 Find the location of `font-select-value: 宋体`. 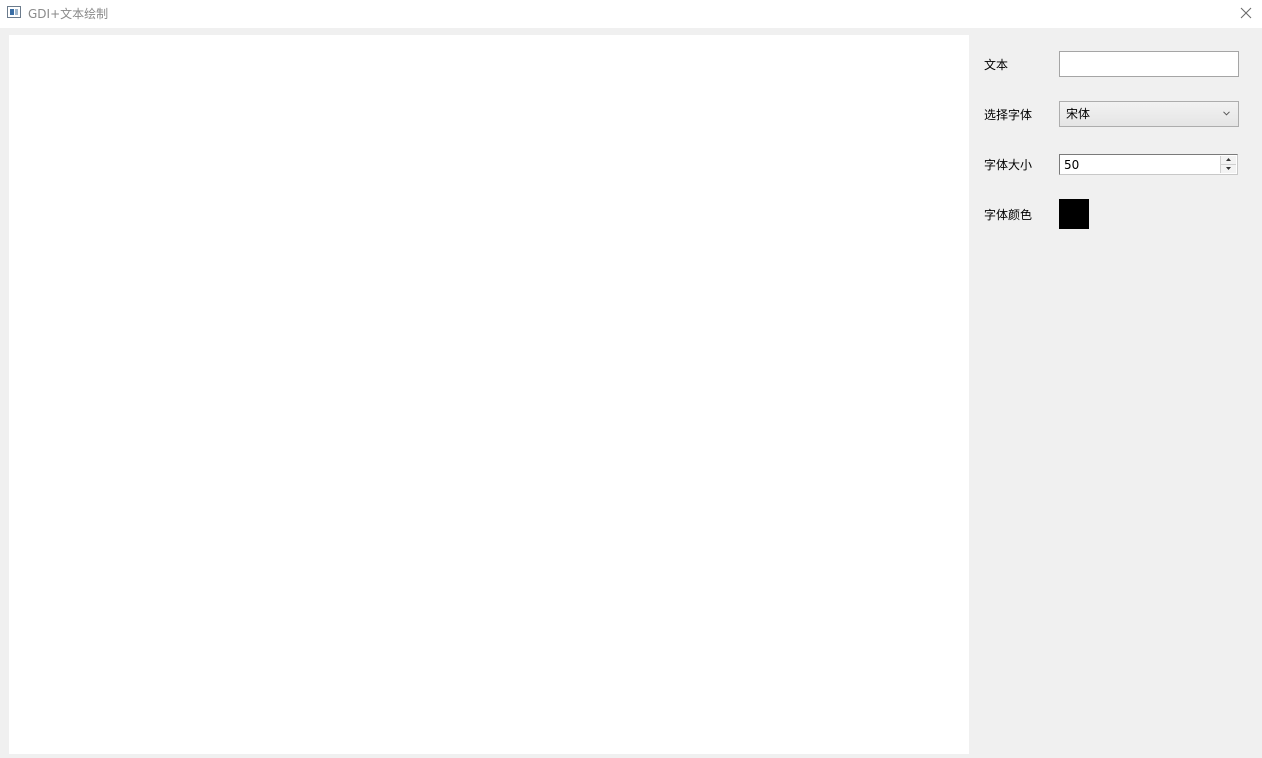

font-select-value: 宋体 is located at coordinates (1078, 114).